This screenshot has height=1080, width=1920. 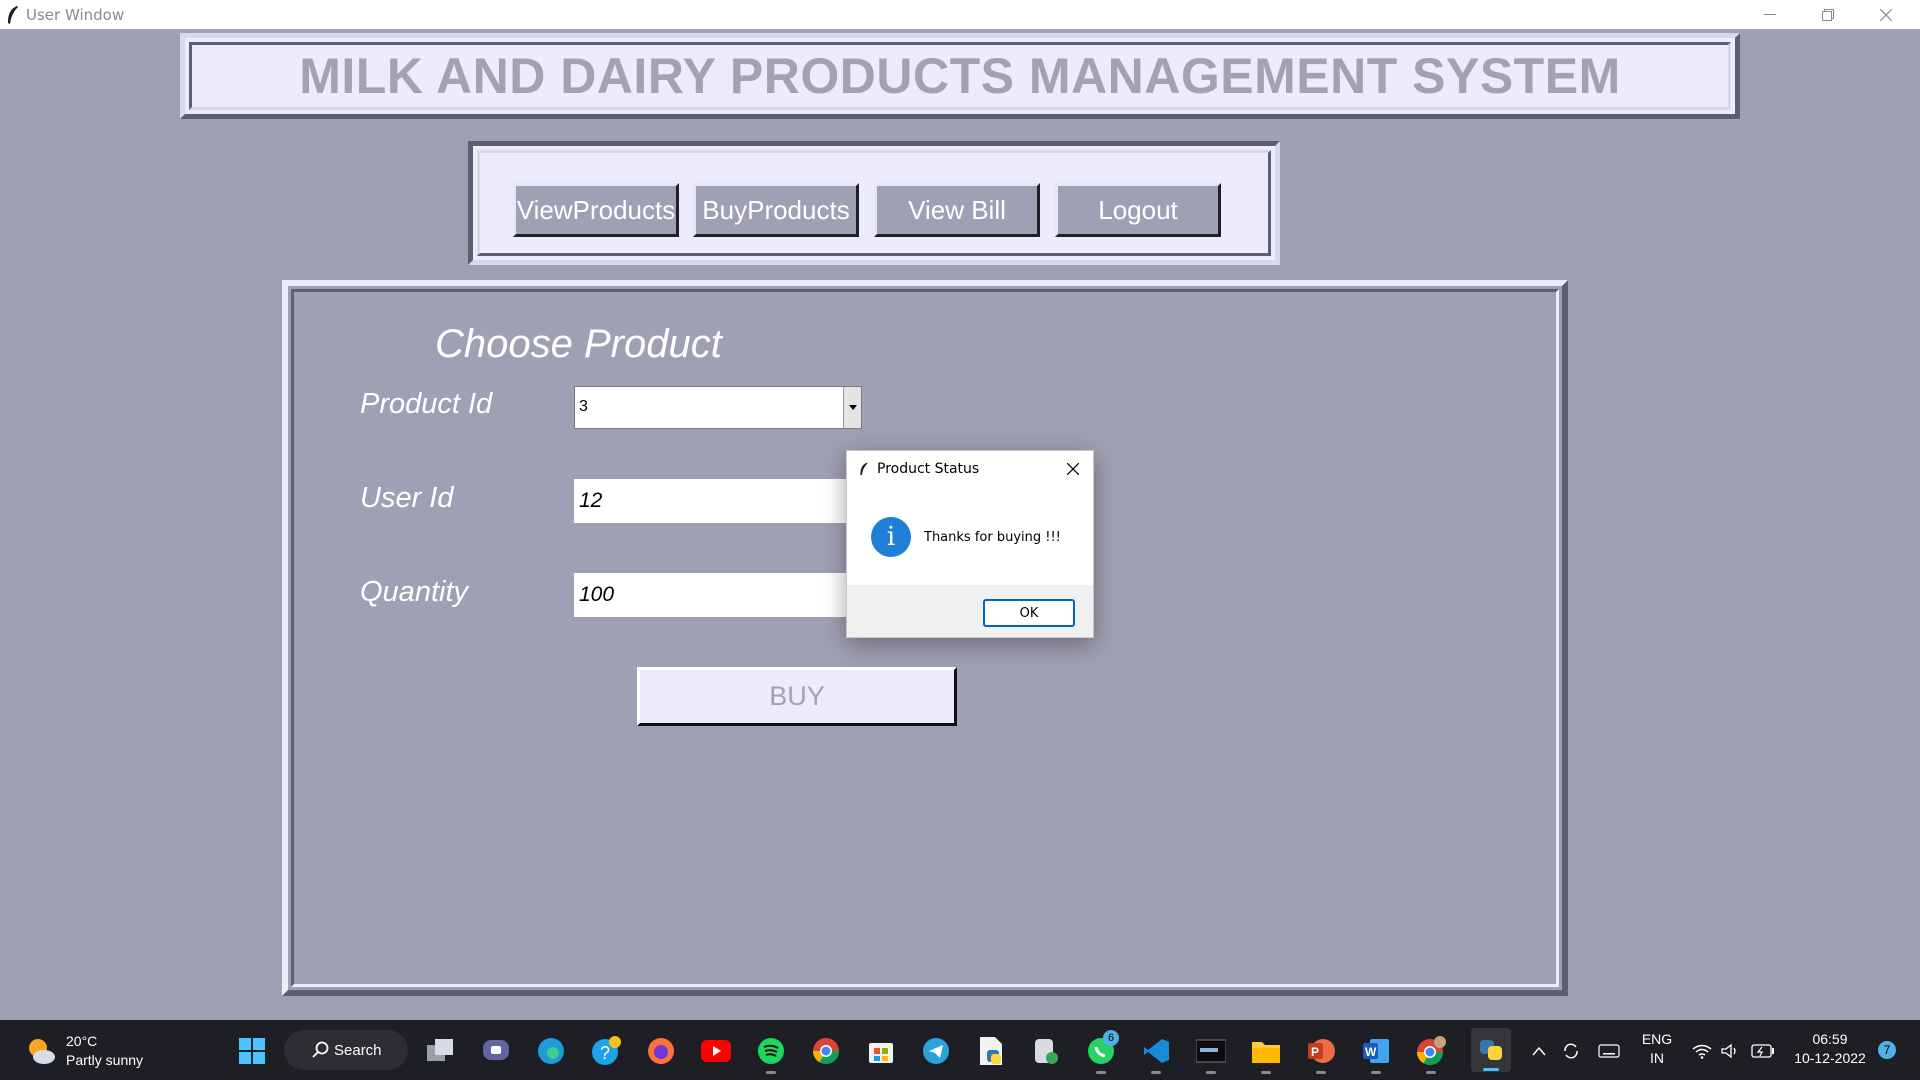 What do you see at coordinates (596, 210) in the screenshot?
I see `view-products-button: ViewProducts` at bounding box center [596, 210].